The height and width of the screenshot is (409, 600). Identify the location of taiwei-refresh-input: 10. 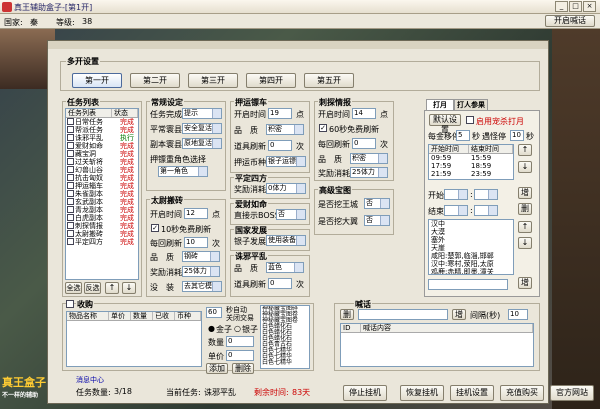
(196, 242).